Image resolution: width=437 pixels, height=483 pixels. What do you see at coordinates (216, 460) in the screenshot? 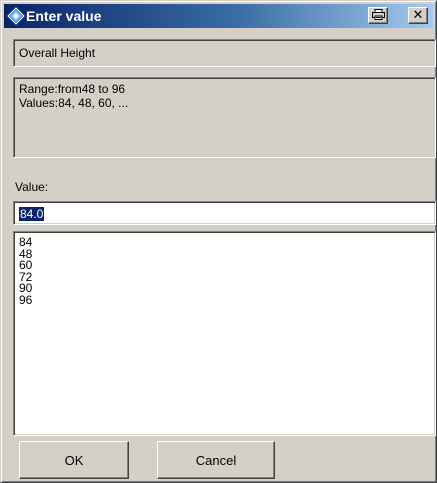
I see `cancel-button: Cancel` at bounding box center [216, 460].